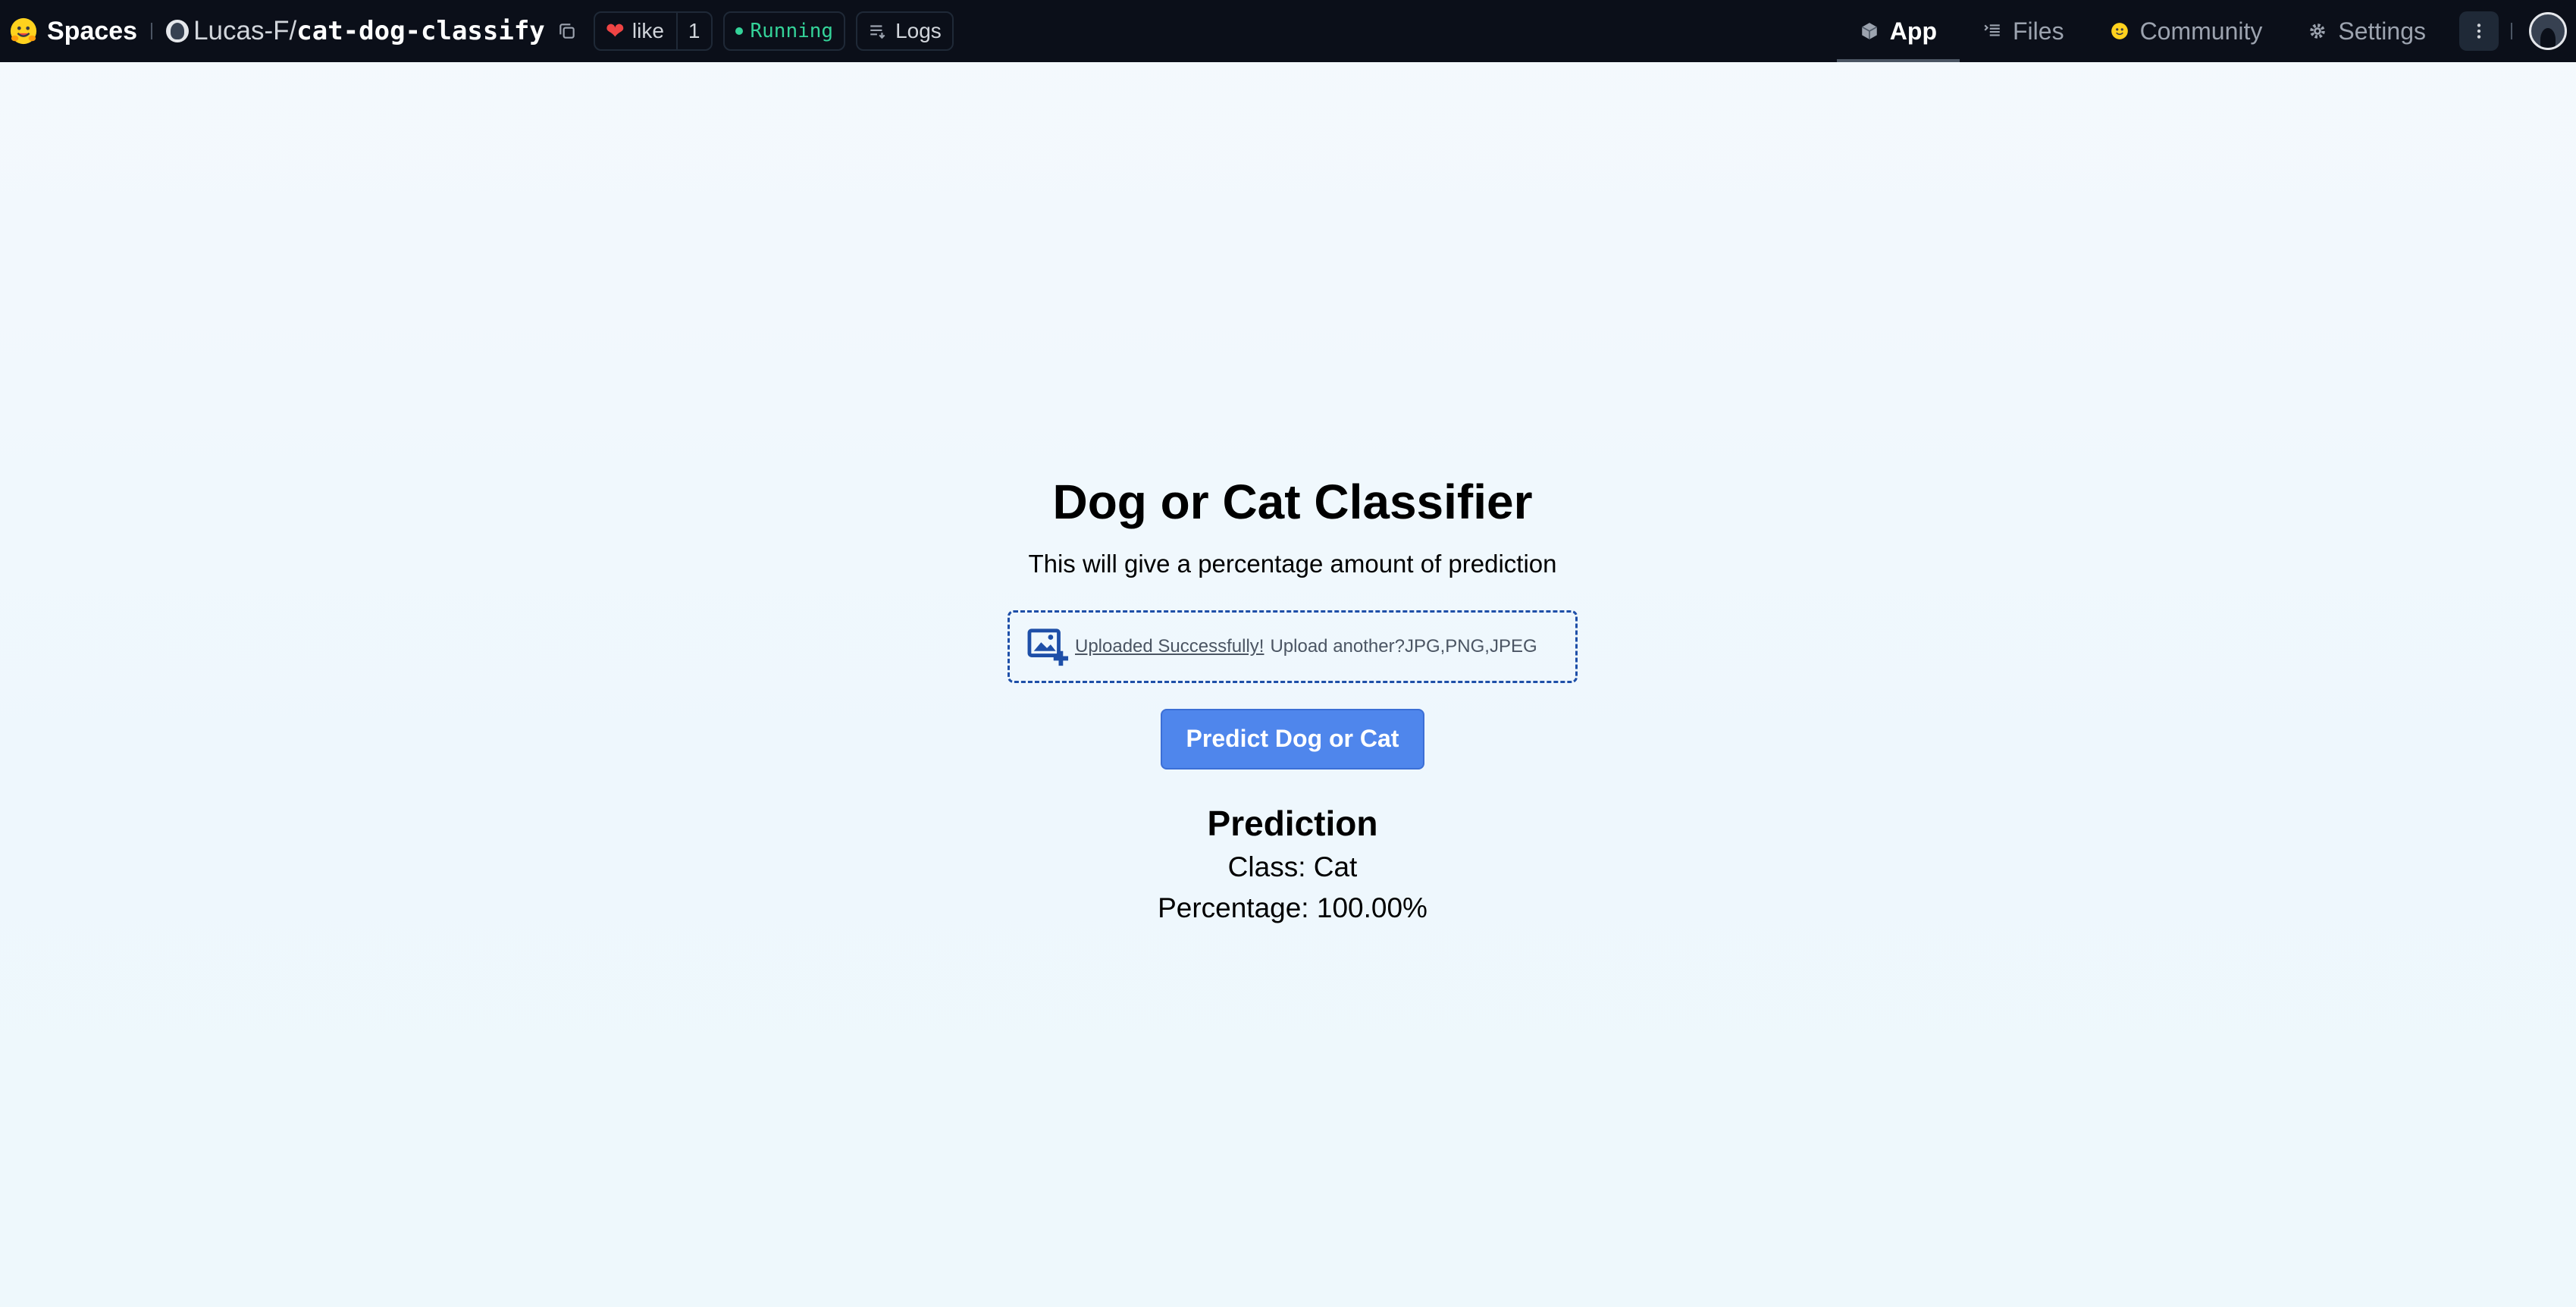 This screenshot has height=1307, width=2576. Describe the element at coordinates (877, 32) in the screenshot. I see `logs-icon` at that location.